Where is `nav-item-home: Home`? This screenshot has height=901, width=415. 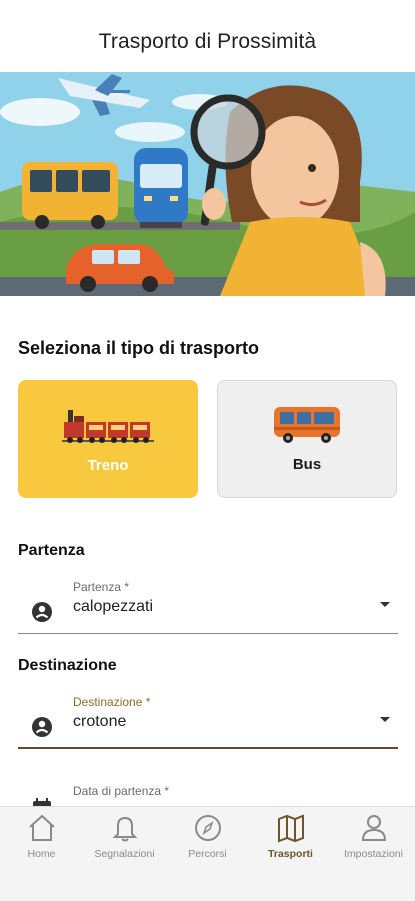 nav-item-home: Home is located at coordinates (41, 854).